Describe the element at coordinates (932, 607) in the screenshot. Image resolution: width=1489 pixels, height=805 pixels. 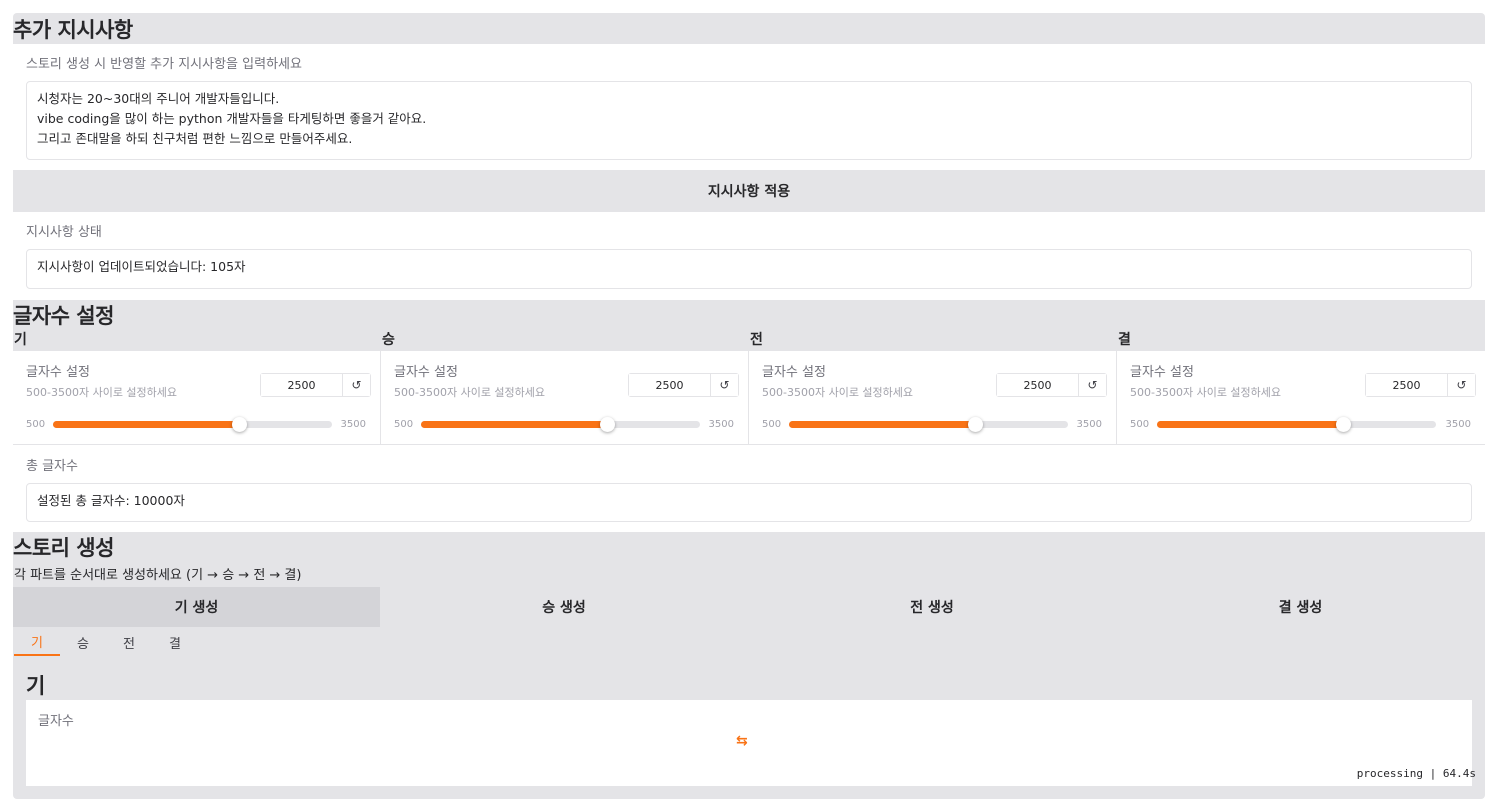
I see `generate-jeon-button: 전 생성` at that location.